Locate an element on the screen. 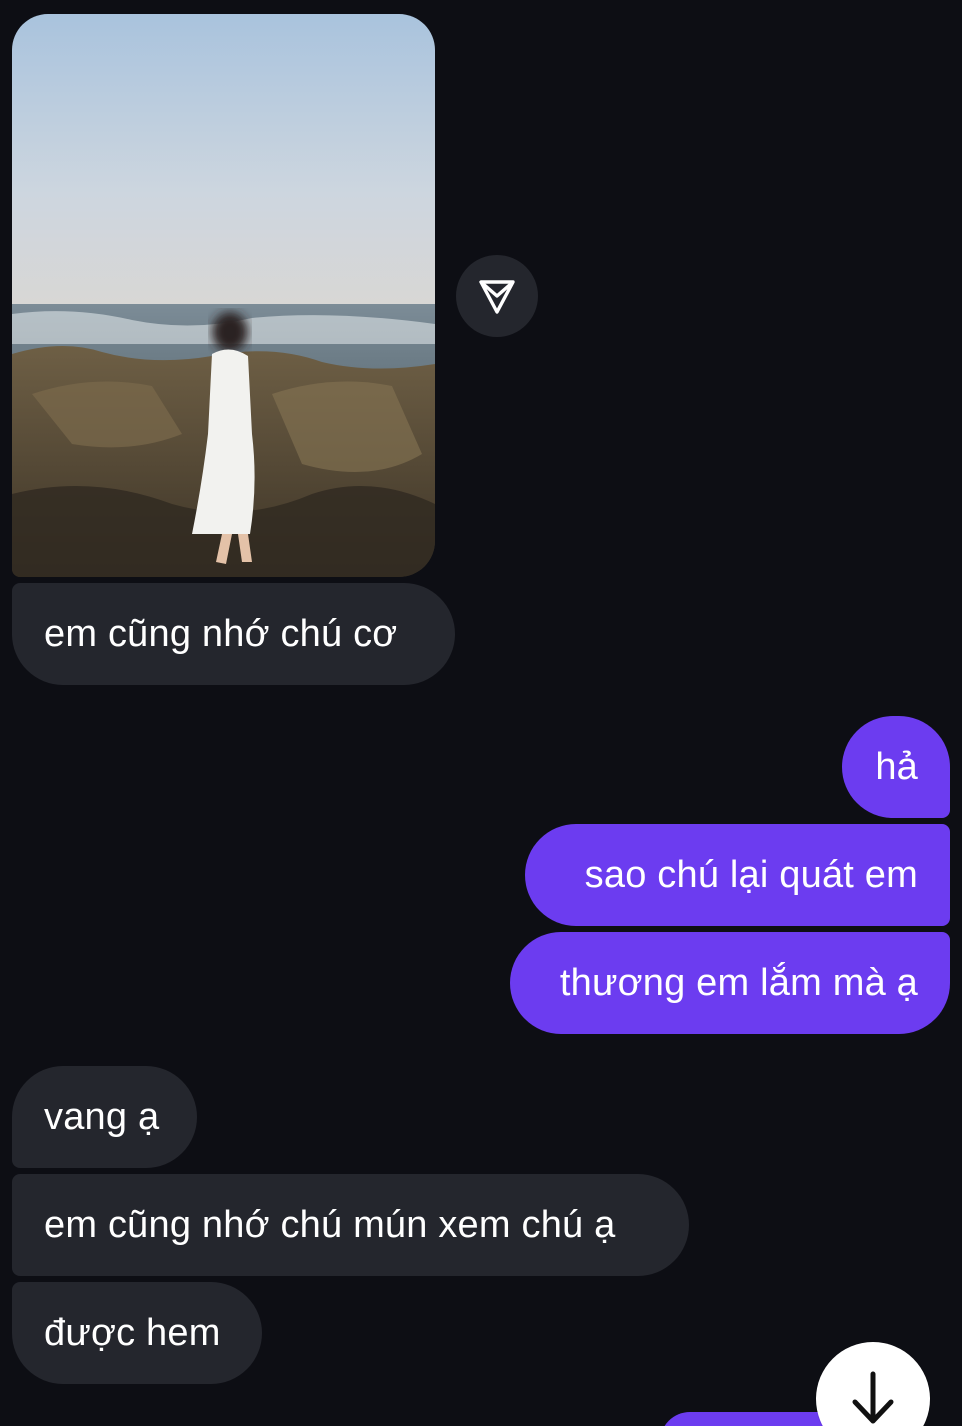  message-text: được hem is located at coordinates (132, 1332).